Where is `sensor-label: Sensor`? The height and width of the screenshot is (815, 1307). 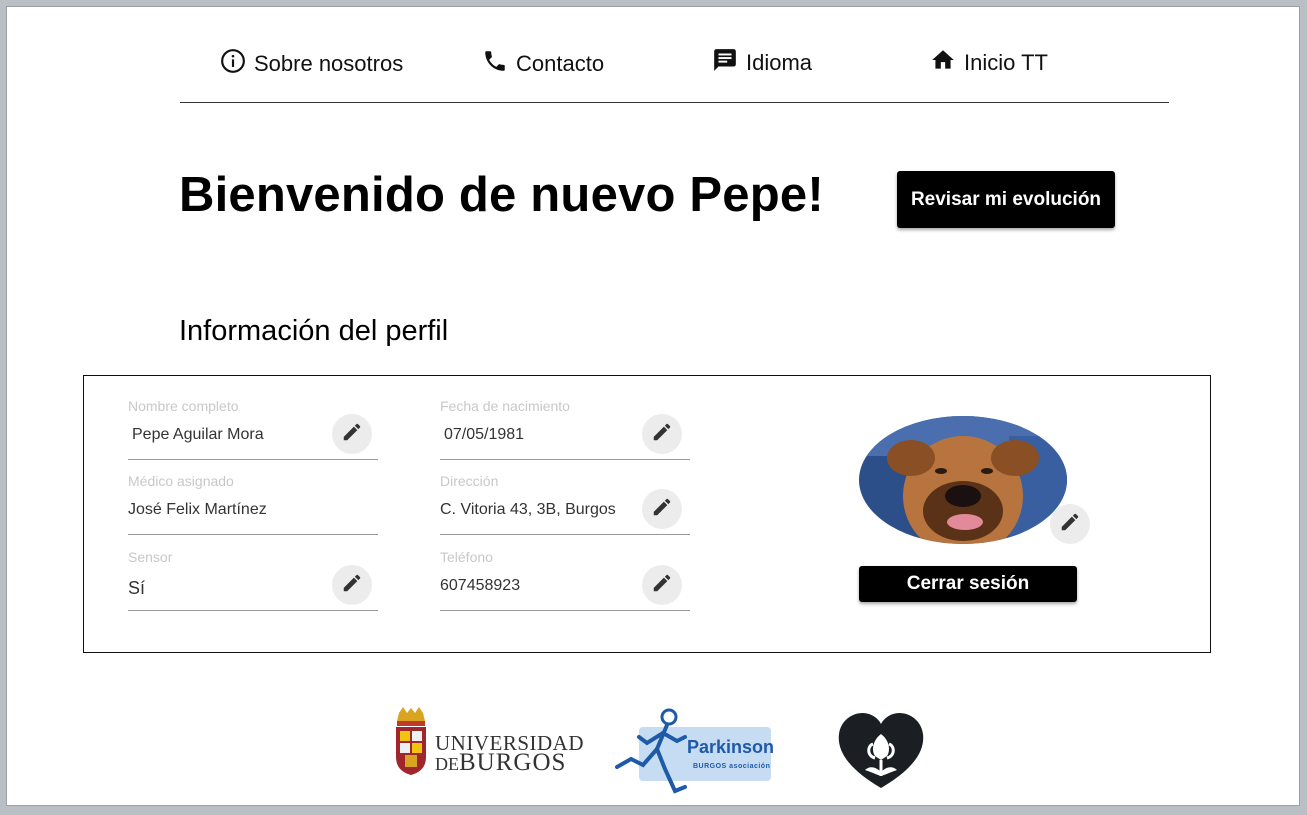 sensor-label: Sensor is located at coordinates (150, 557).